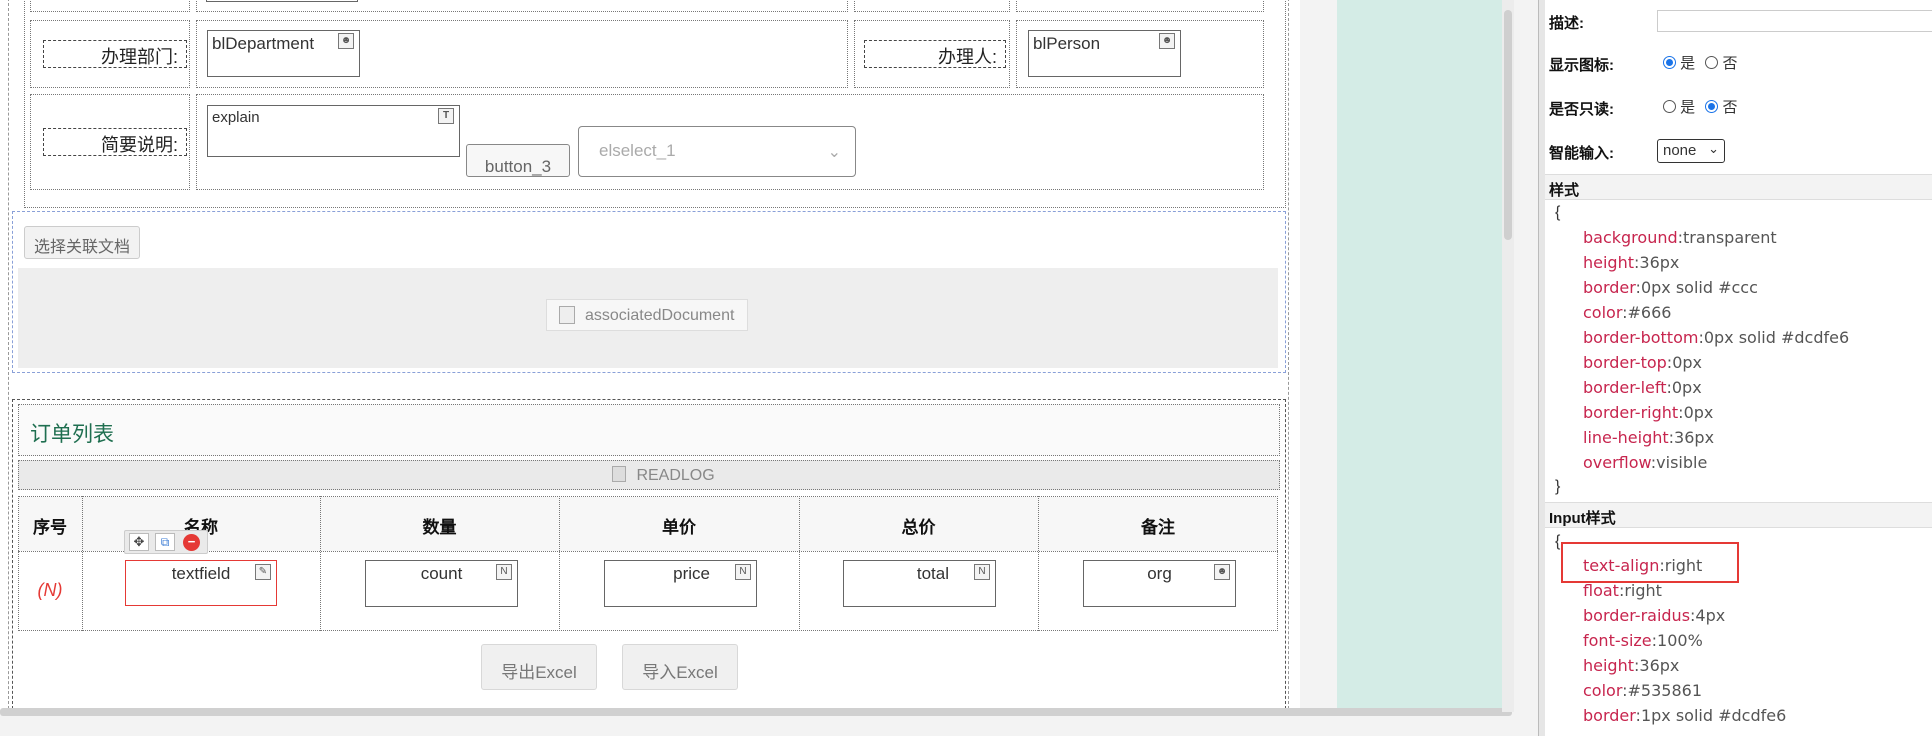 Image resolution: width=1932 pixels, height=736 pixels. Describe the element at coordinates (1609, 287) in the screenshot. I see `style-line-key: border` at that location.